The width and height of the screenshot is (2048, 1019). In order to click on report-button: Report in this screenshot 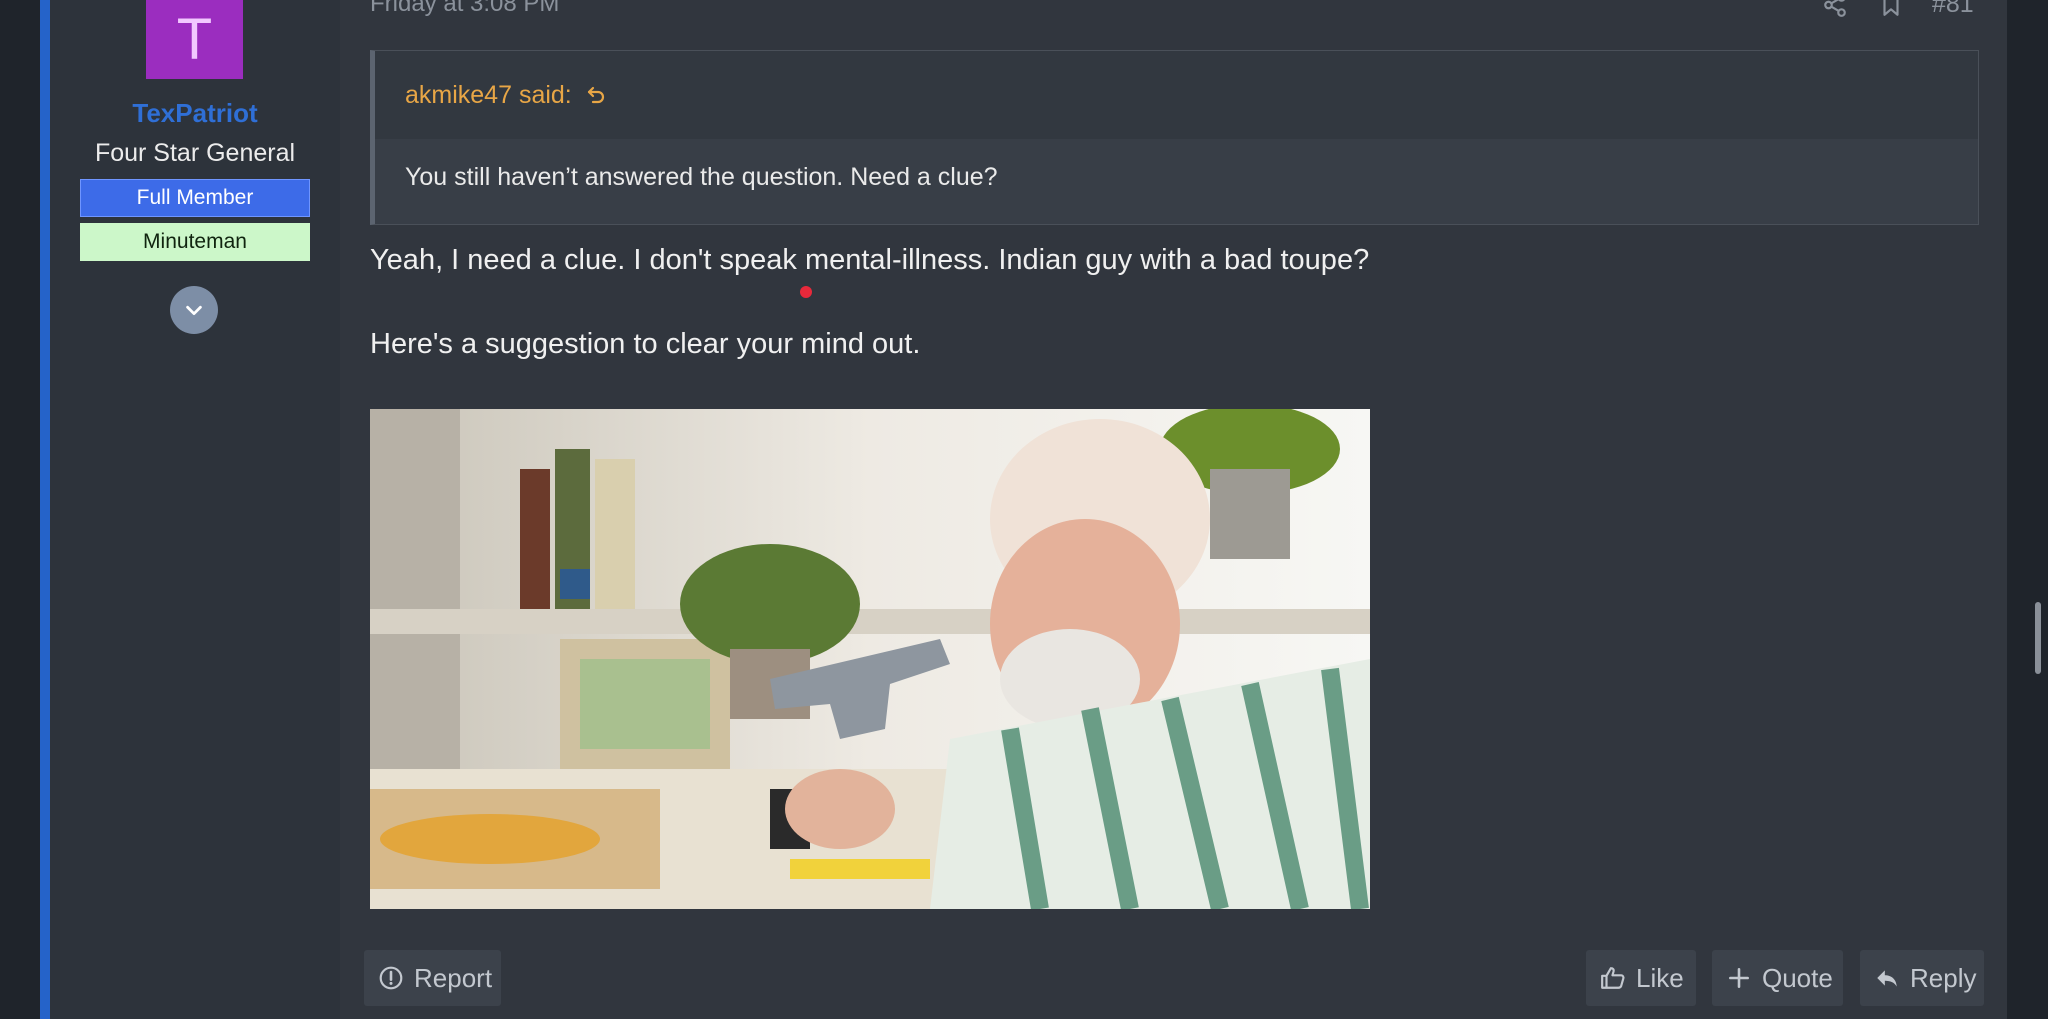, I will do `click(432, 978)`.